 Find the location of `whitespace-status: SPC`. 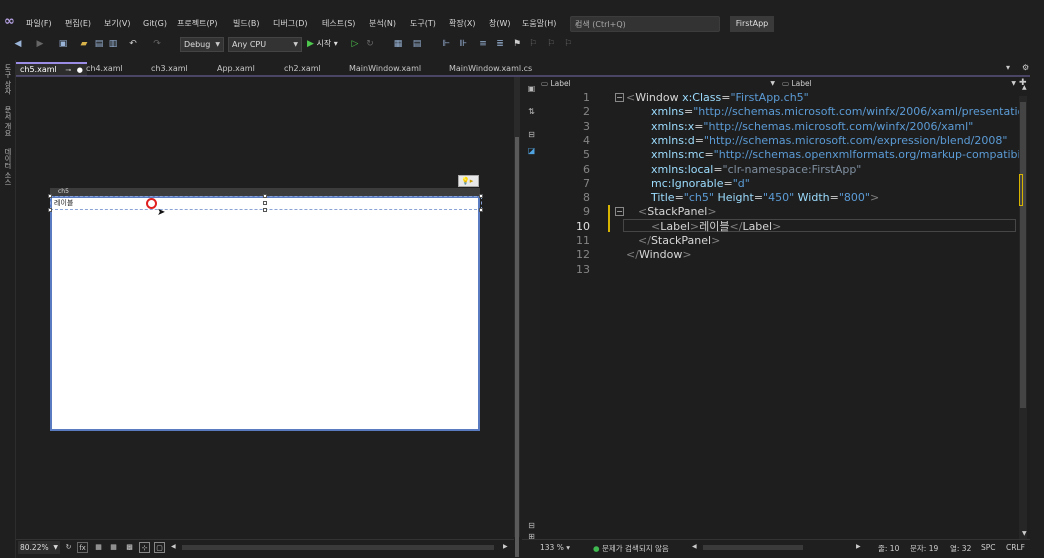

whitespace-status: SPC is located at coordinates (988, 547).